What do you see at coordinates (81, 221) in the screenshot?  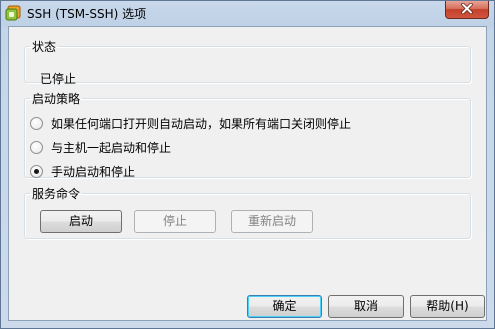 I see `start-button: 启动` at bounding box center [81, 221].